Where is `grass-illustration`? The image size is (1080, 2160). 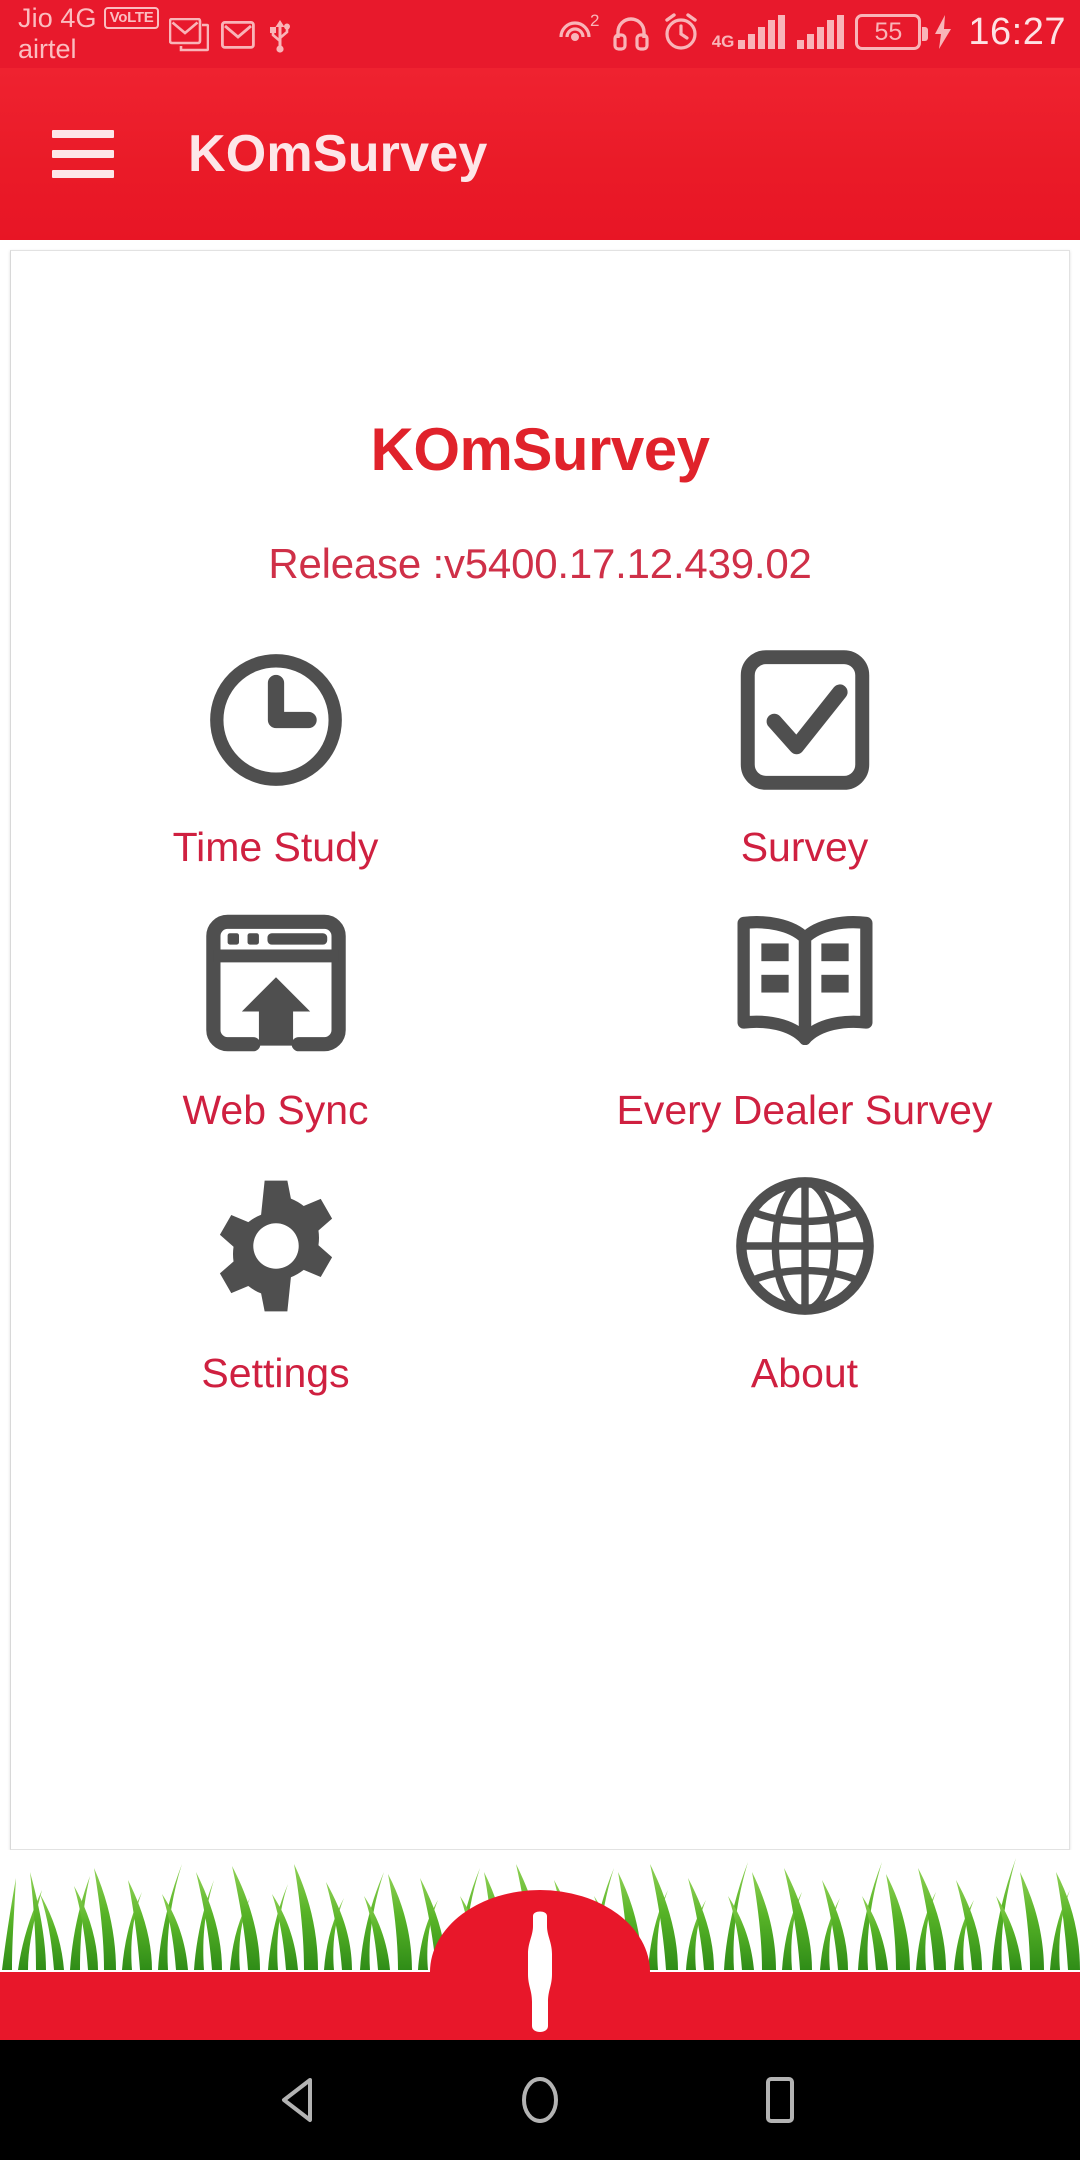
grass-illustration is located at coordinates (540, 1945).